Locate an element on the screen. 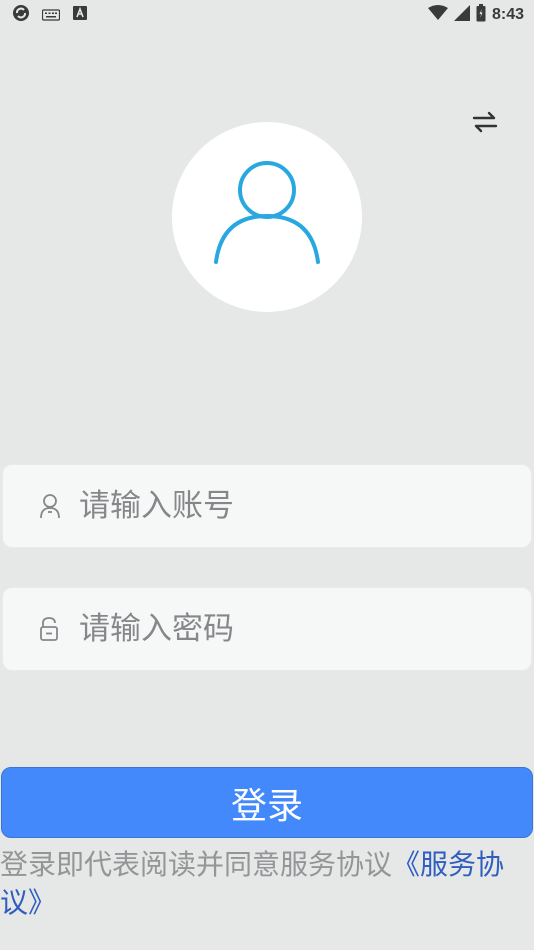 This screenshot has height=950, width=534. sync-icon is located at coordinates (21, 15).